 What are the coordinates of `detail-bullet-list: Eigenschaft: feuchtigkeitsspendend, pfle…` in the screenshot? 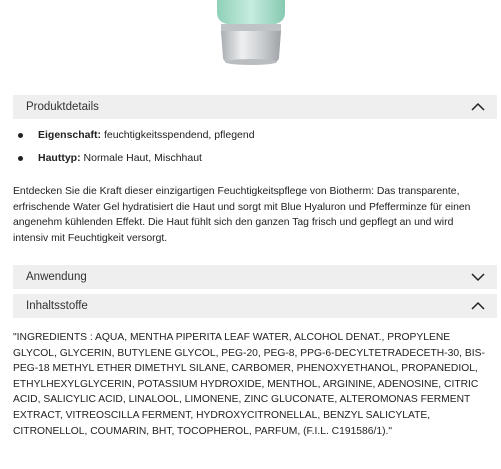 It's located at (253, 151).